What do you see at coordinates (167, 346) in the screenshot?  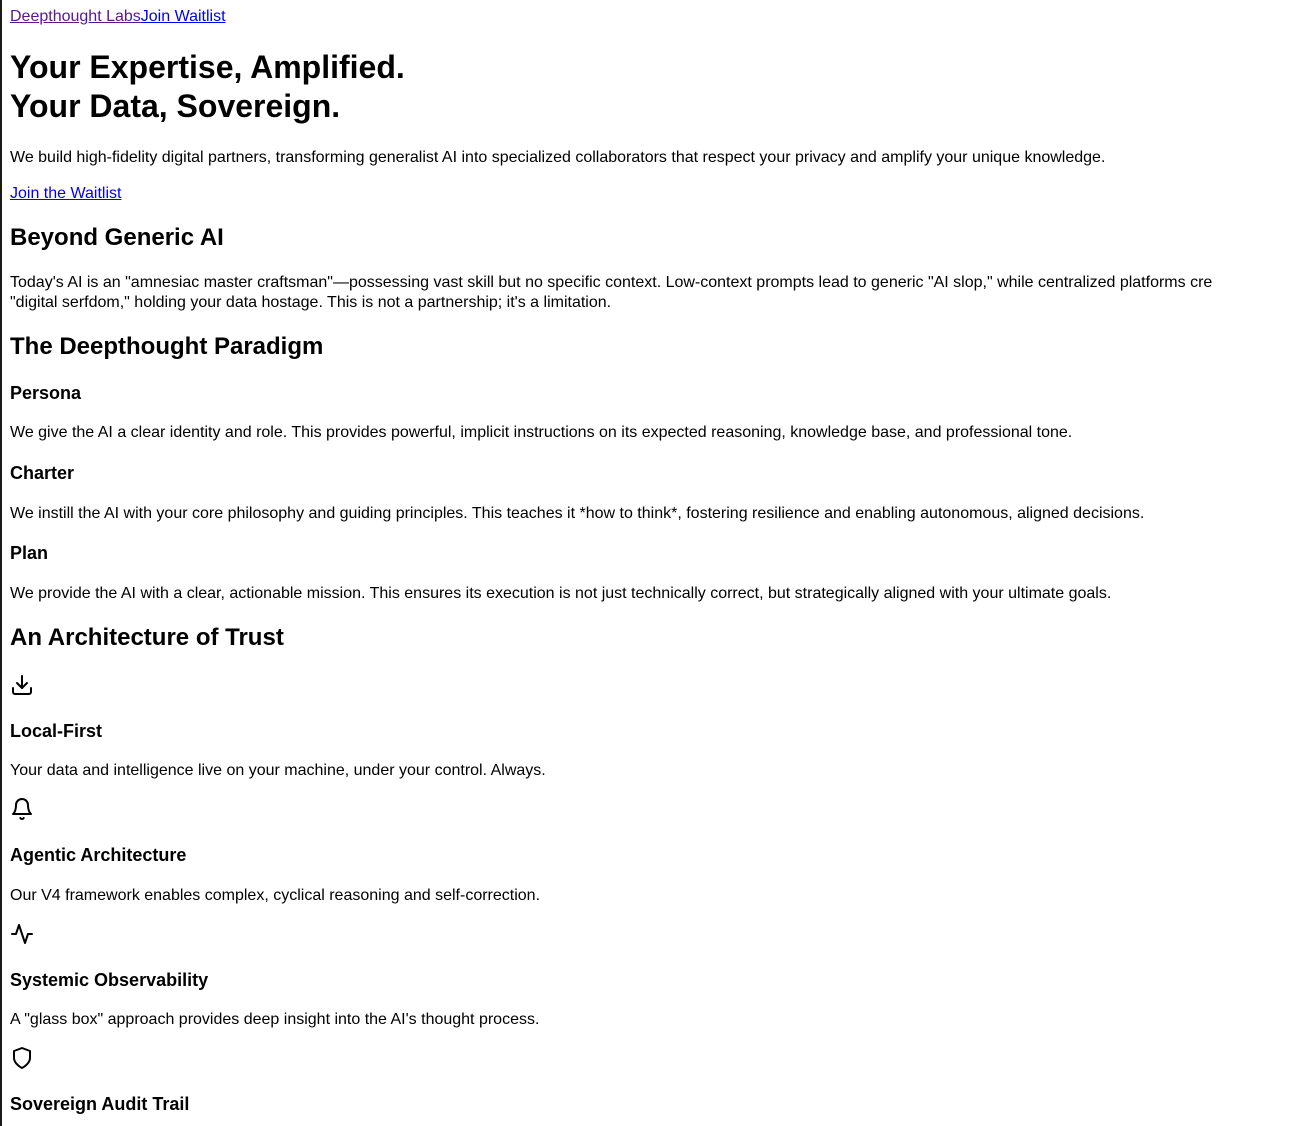 I see `section-heading-paradigm: The Deepthought Paradigm` at bounding box center [167, 346].